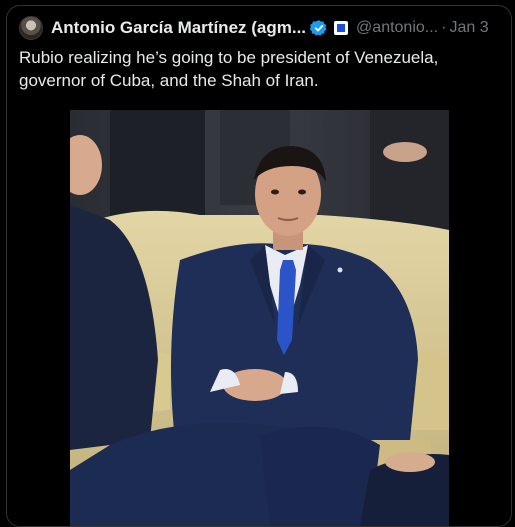  What do you see at coordinates (31, 28) in the screenshot?
I see `author-avatar` at bounding box center [31, 28].